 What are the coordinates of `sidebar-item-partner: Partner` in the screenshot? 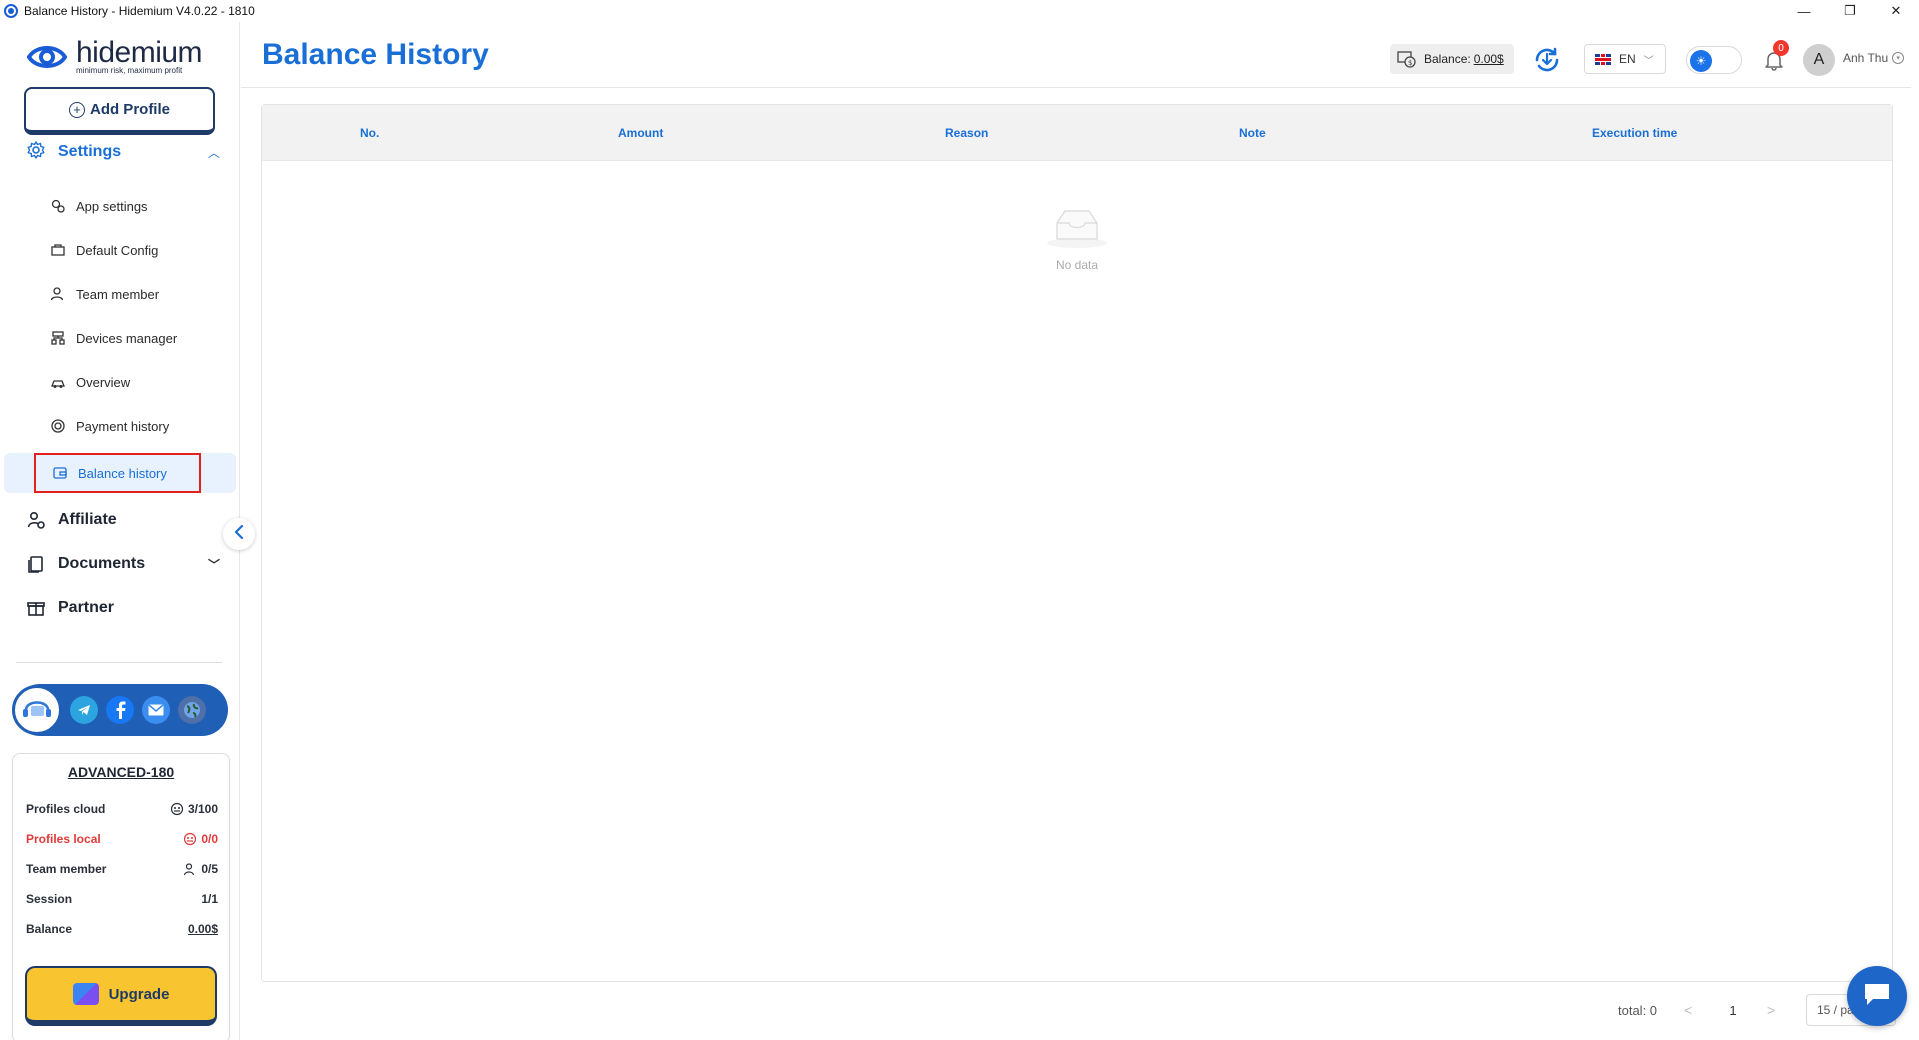 It's located at (126, 608).